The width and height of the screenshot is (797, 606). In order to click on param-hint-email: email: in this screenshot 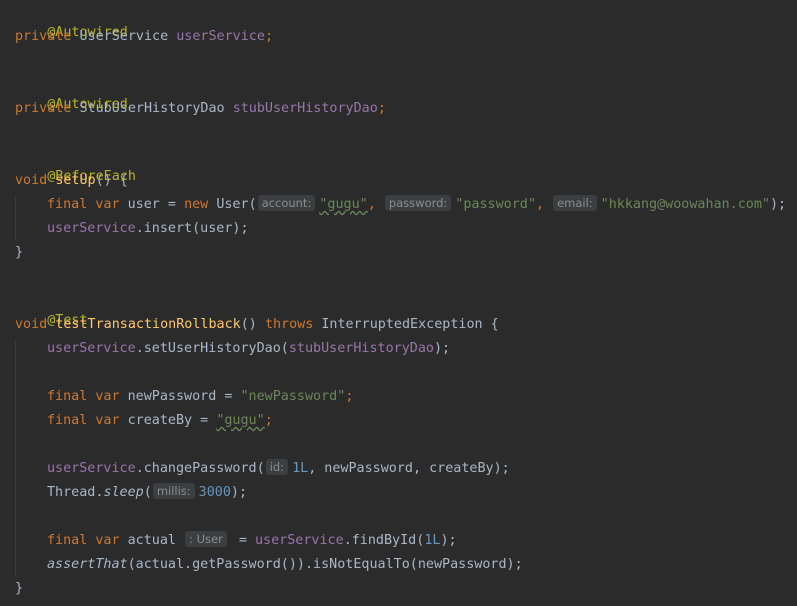, I will do `click(575, 203)`.